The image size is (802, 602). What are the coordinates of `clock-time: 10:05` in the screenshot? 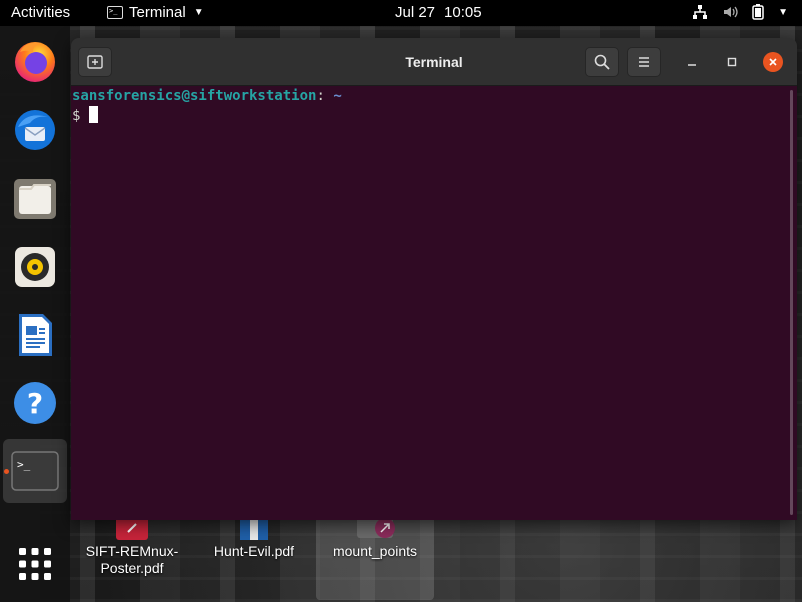 It's located at (463, 12).